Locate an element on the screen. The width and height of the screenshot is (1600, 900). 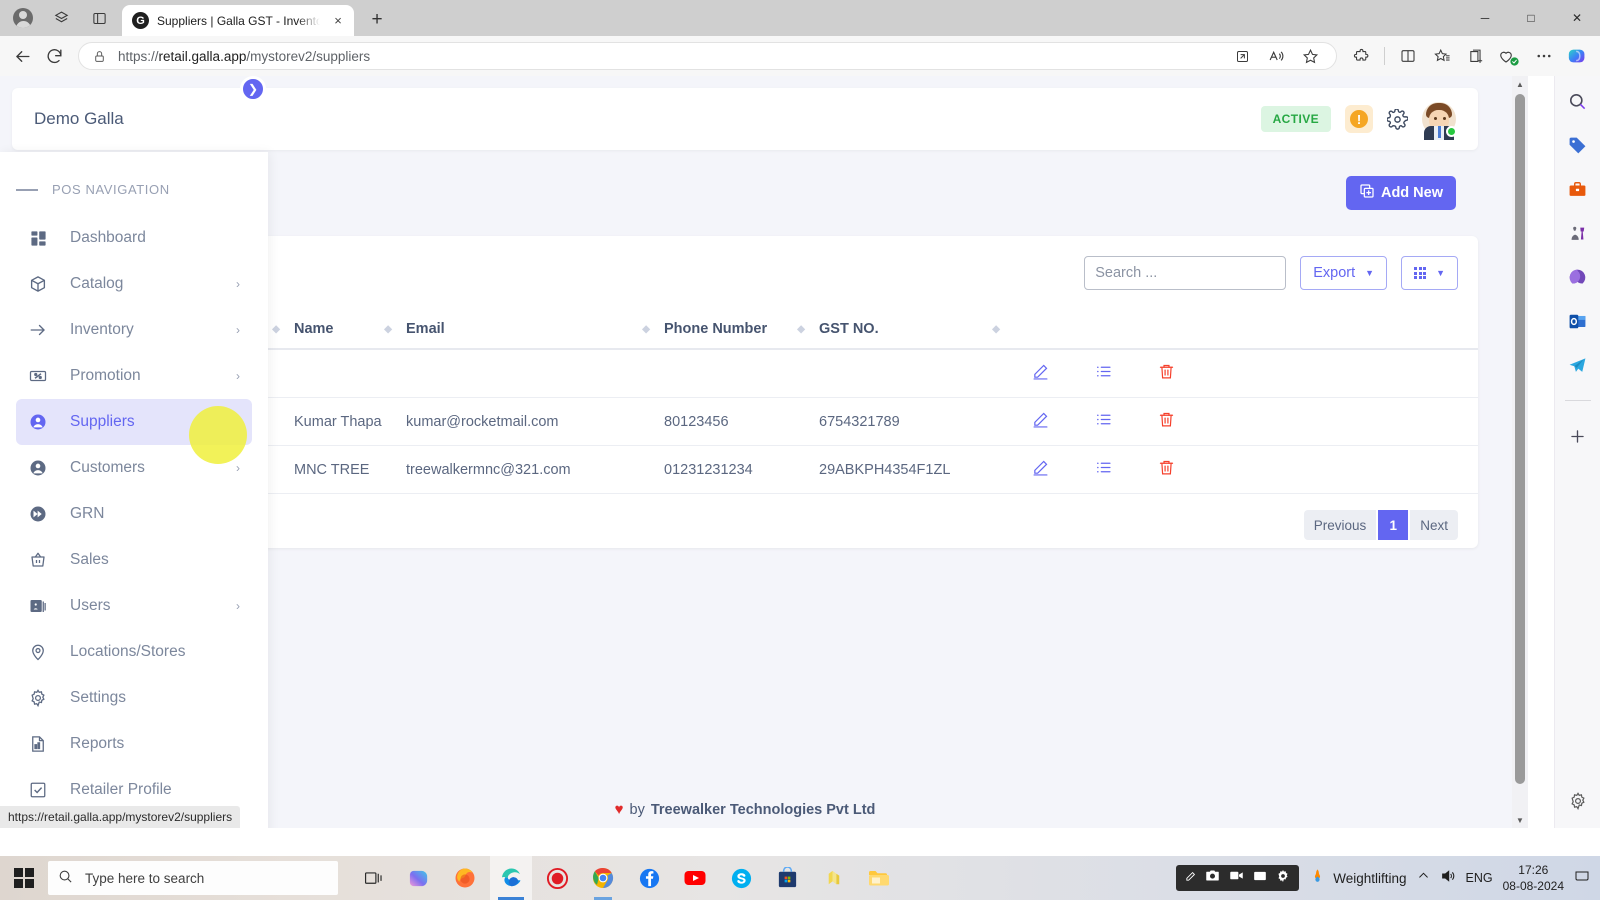
outlook-icon is located at coordinates (1578, 321).